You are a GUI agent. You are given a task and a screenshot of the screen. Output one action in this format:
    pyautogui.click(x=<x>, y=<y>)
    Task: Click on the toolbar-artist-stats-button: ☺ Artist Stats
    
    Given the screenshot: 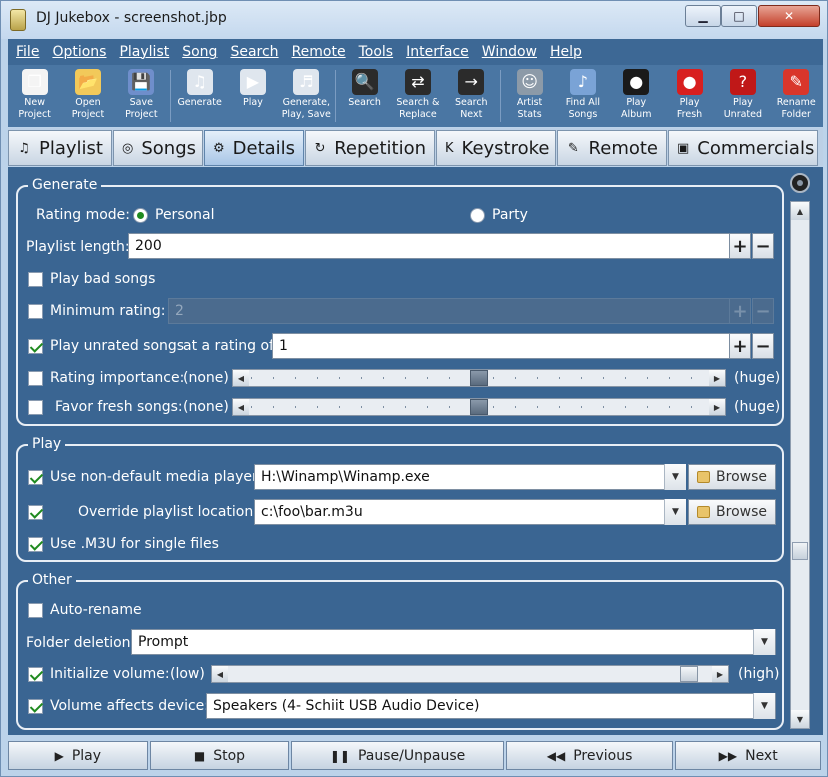 What is the action you would take?
    pyautogui.click(x=529, y=96)
    